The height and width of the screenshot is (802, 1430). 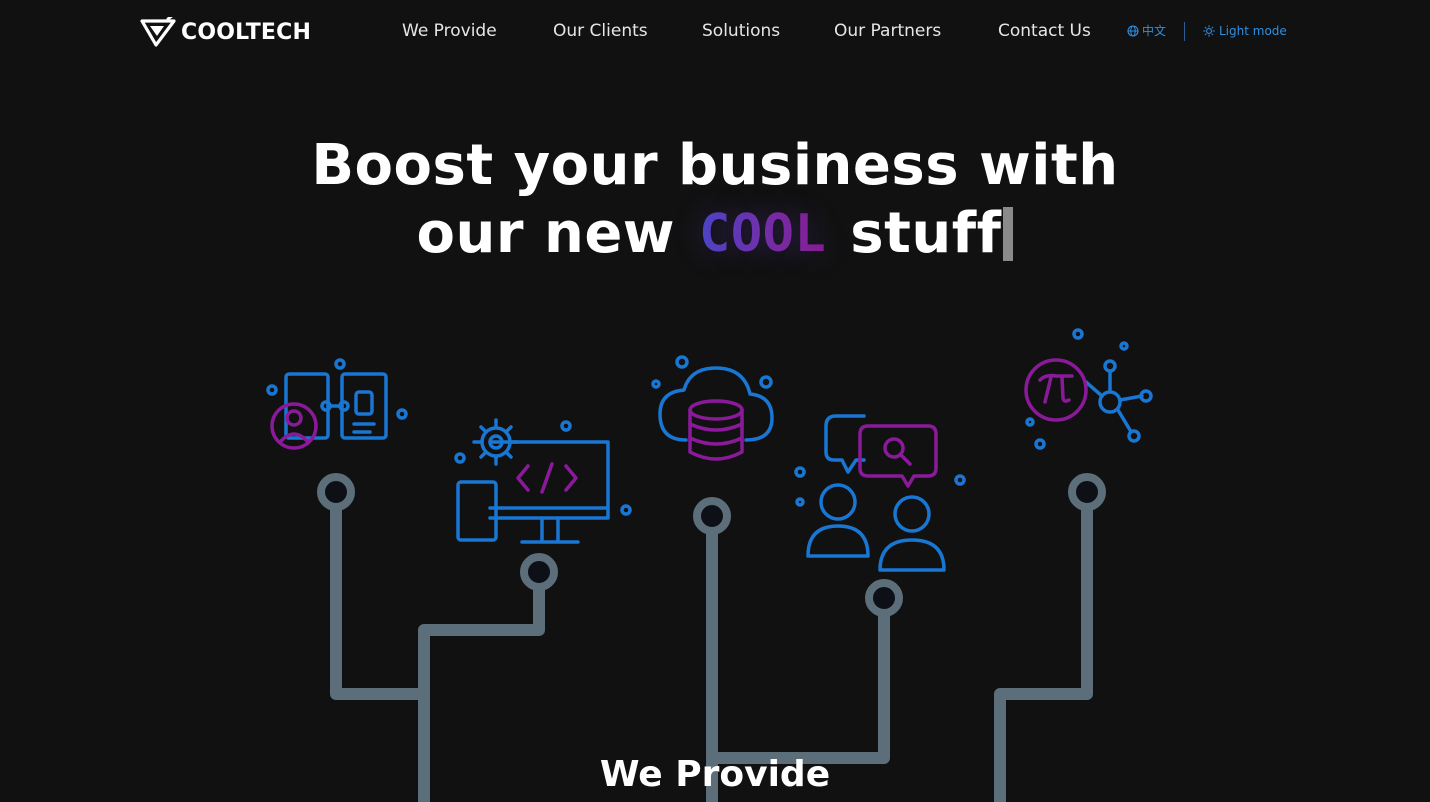 I want to click on section-title-we-provide: We Provide, so click(x=715, y=774).